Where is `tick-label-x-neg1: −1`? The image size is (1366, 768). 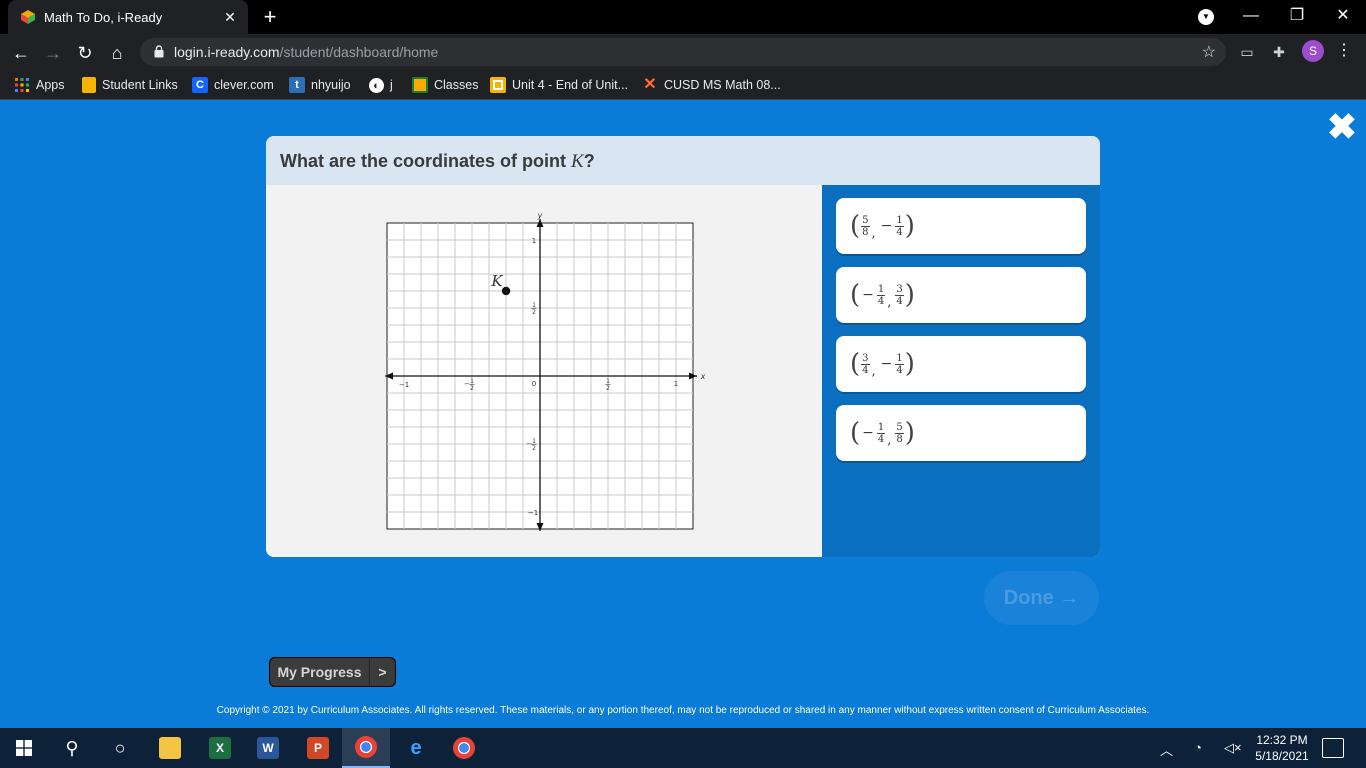
tick-label-x-neg1: −1 is located at coordinates (404, 385).